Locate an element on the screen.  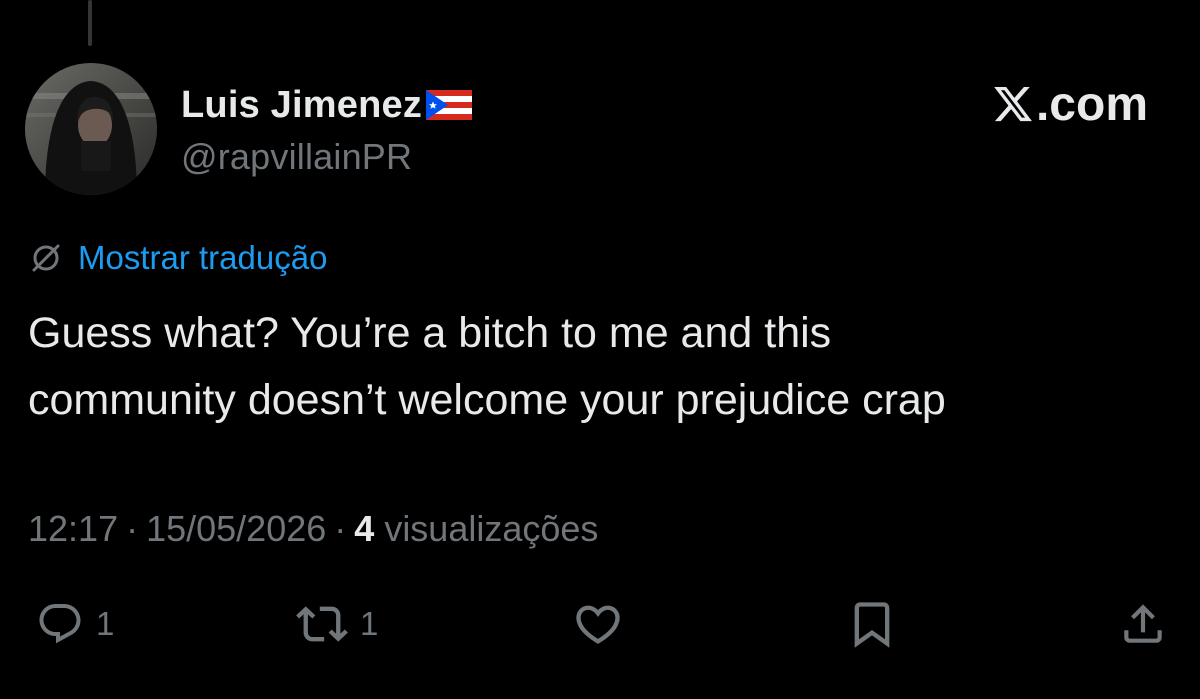
share-icon is located at coordinates (1143, 623).